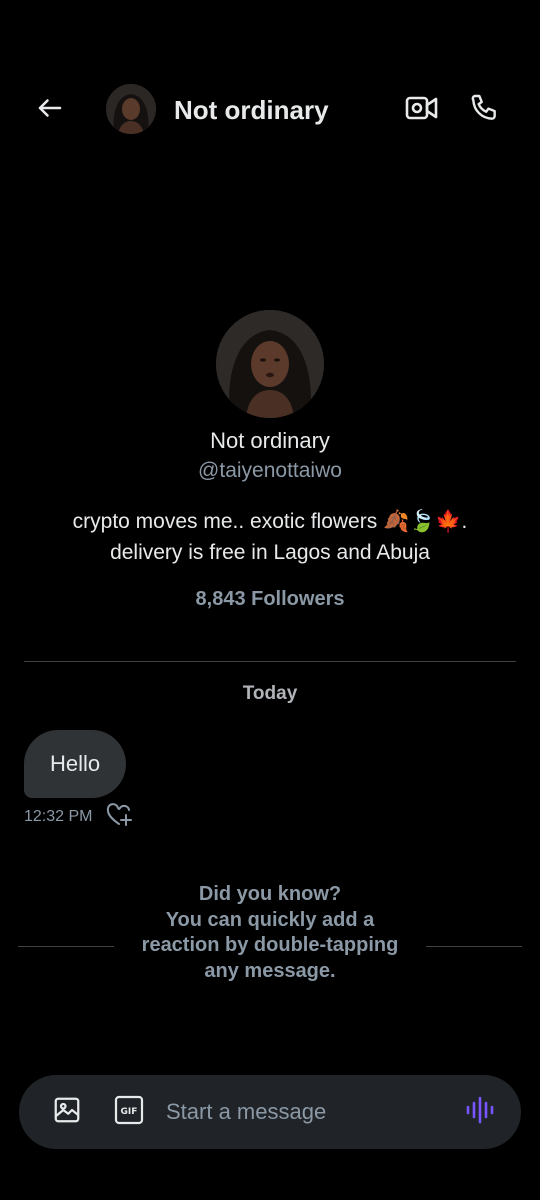 Image resolution: width=540 pixels, height=1200 pixels. I want to click on back-button, so click(50, 110).